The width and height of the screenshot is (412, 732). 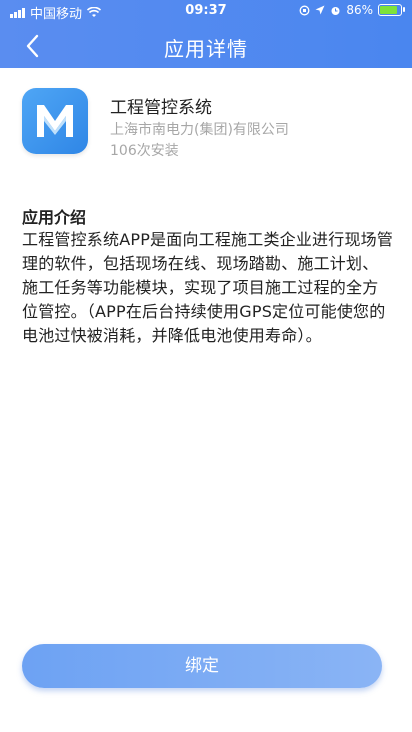 What do you see at coordinates (359, 10) in the screenshot?
I see `battery-percent: 86%` at bounding box center [359, 10].